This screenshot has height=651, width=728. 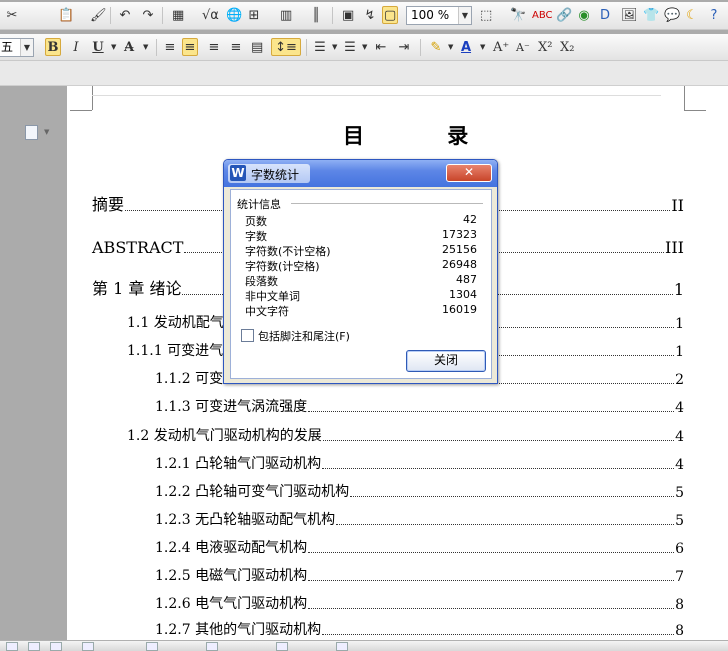 I want to click on bold-button: B, so click(x=53, y=47).